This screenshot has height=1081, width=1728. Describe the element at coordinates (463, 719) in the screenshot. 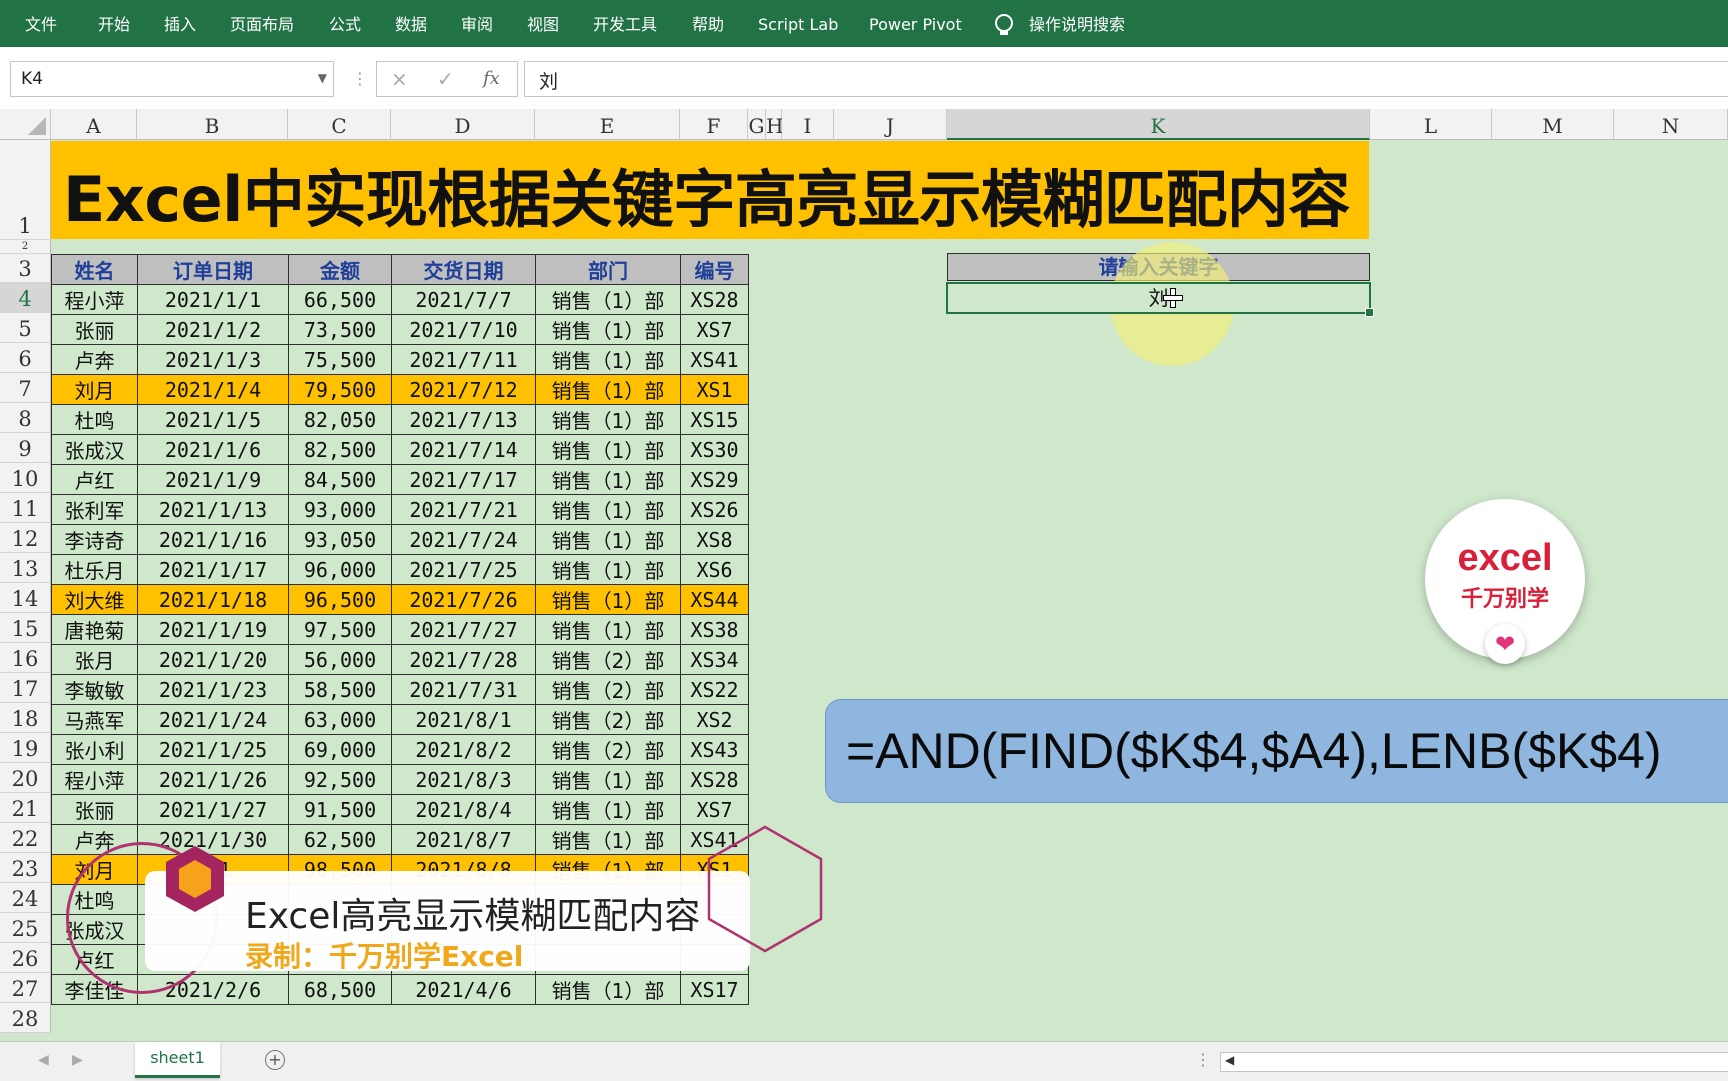

I see `table-cell: 2021/8/1` at that location.